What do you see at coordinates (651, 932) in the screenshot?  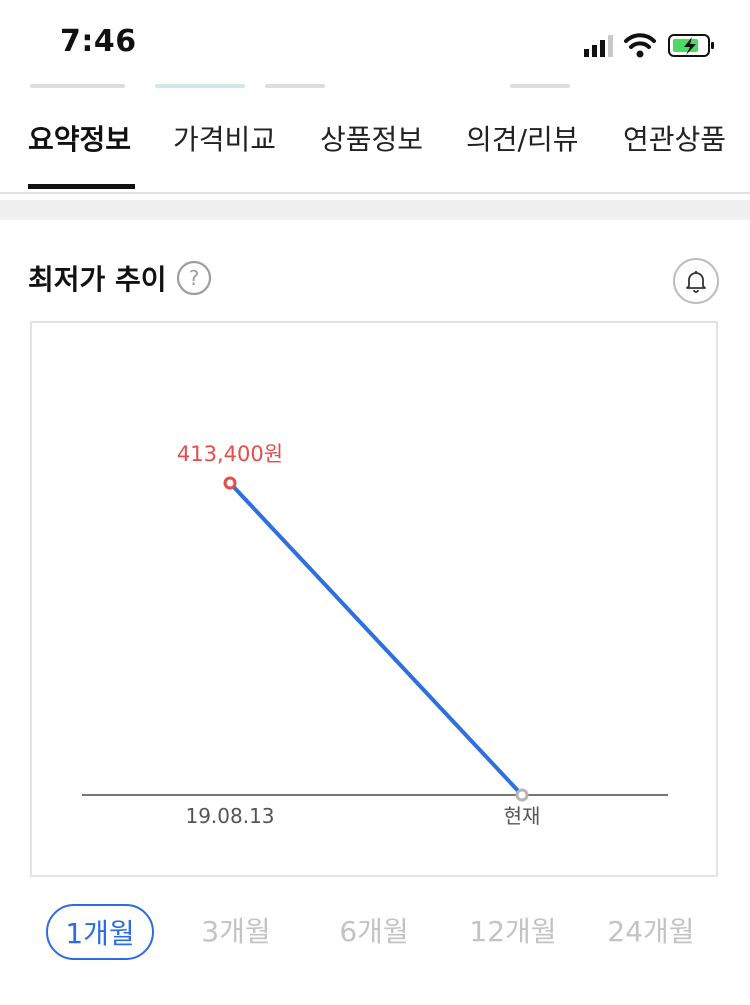 I see `period-24-months: 24개월` at bounding box center [651, 932].